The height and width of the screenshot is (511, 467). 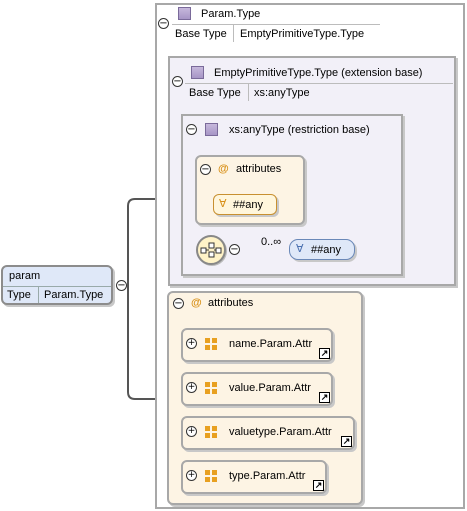 I want to click on sequence-collapse-button: −, so click(x=234, y=249).